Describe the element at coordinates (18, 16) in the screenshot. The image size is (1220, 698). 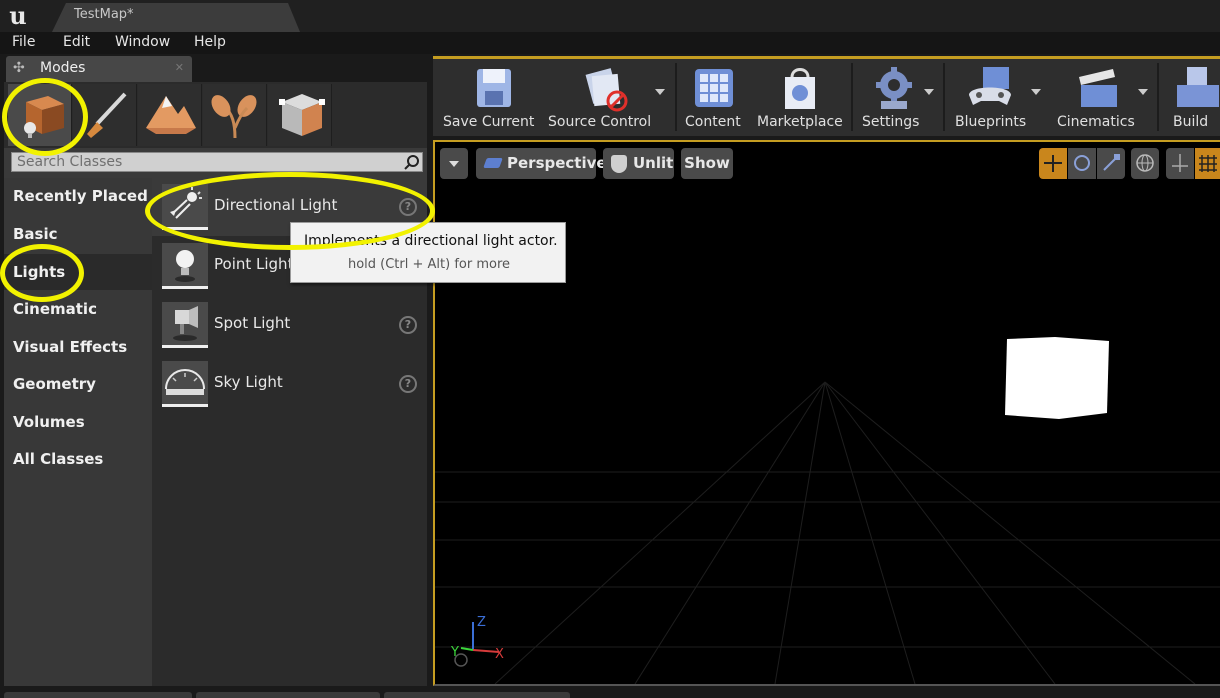
I see `unreal-logo-icon: u` at that location.